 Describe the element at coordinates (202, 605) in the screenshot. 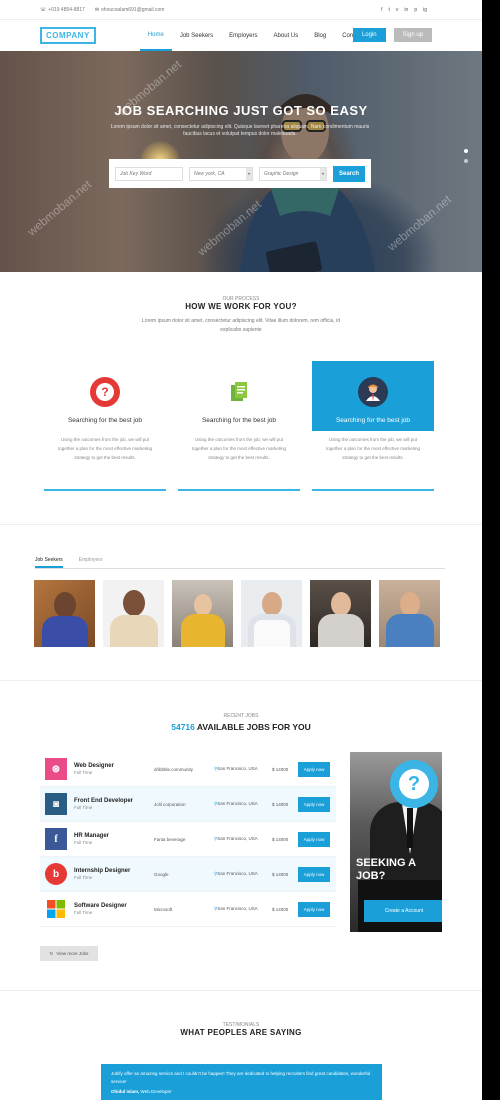

I see `person-head` at that location.